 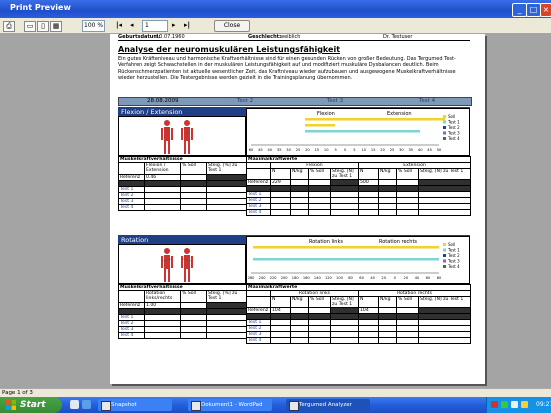 I want to click on tick-label: 200, so click(x=285, y=278).